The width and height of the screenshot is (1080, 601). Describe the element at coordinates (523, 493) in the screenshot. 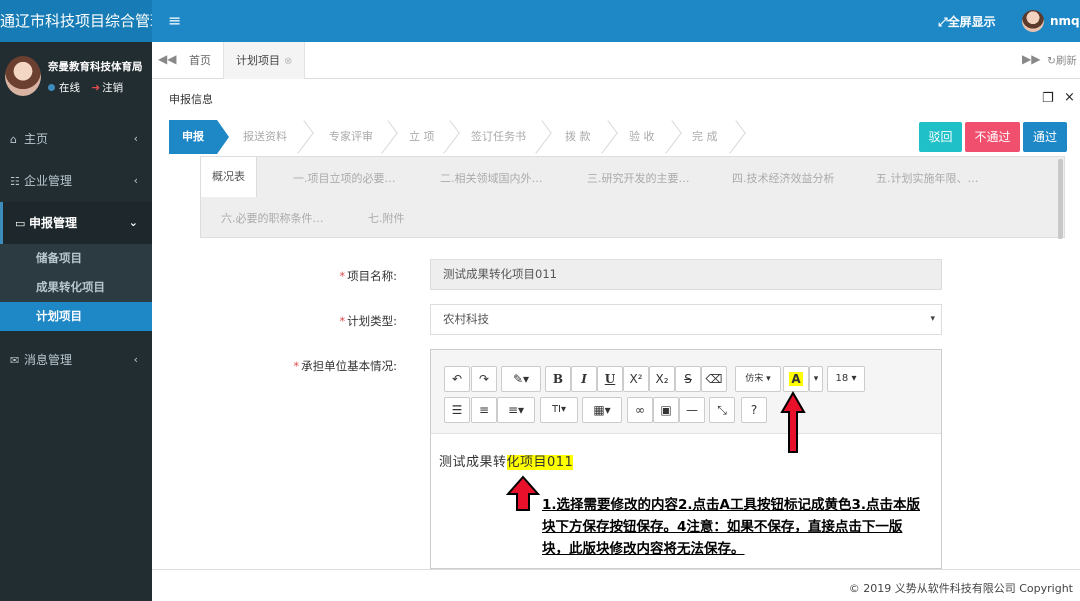

I see `arrow-up-to-selected-text` at that location.